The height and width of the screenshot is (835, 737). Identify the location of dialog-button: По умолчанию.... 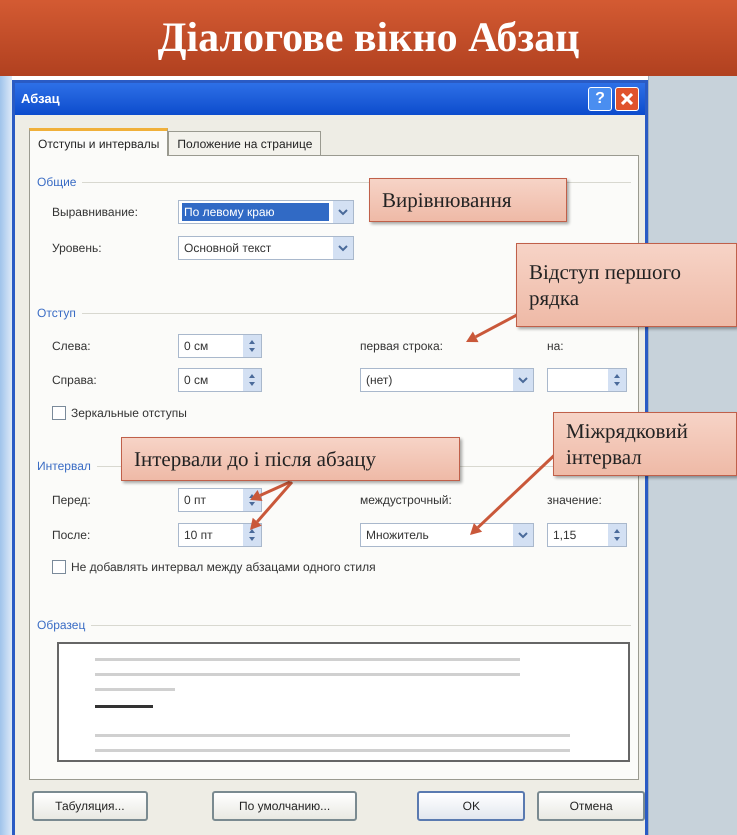
(285, 806).